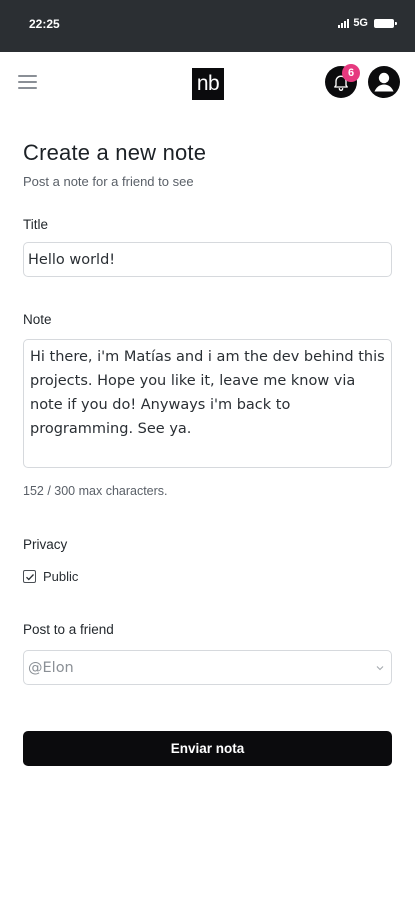  I want to click on privacy-label: Privacy, so click(45, 544).